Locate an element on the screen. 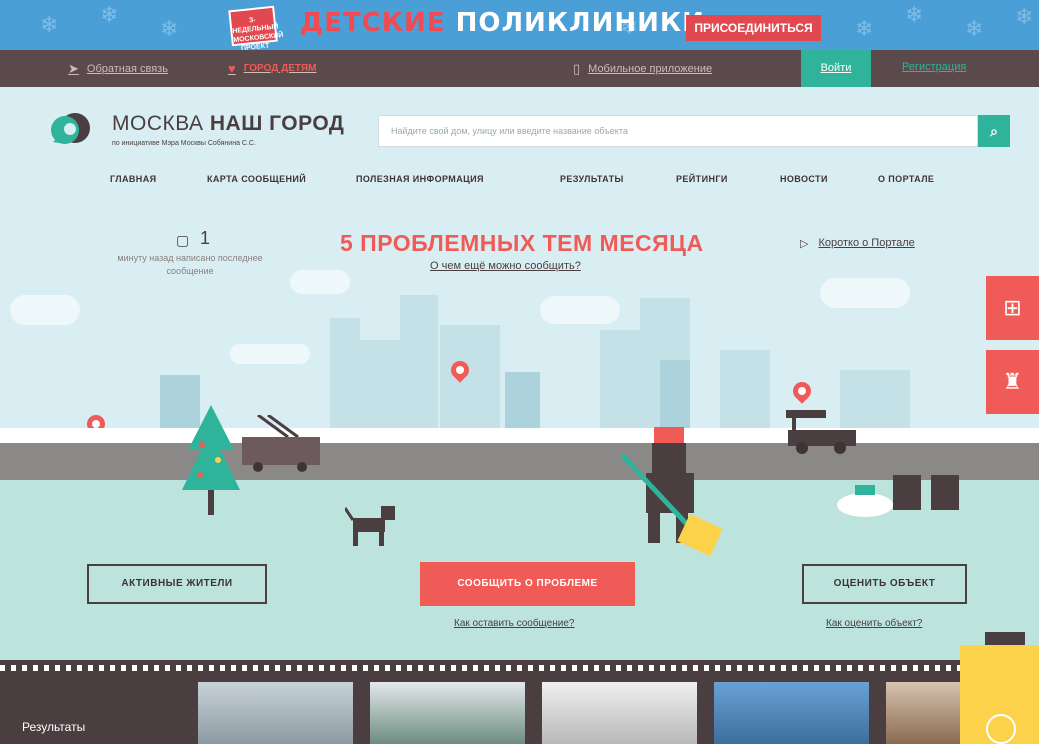 This screenshot has height=744, width=1039. car-icon is located at coordinates (821, 432).